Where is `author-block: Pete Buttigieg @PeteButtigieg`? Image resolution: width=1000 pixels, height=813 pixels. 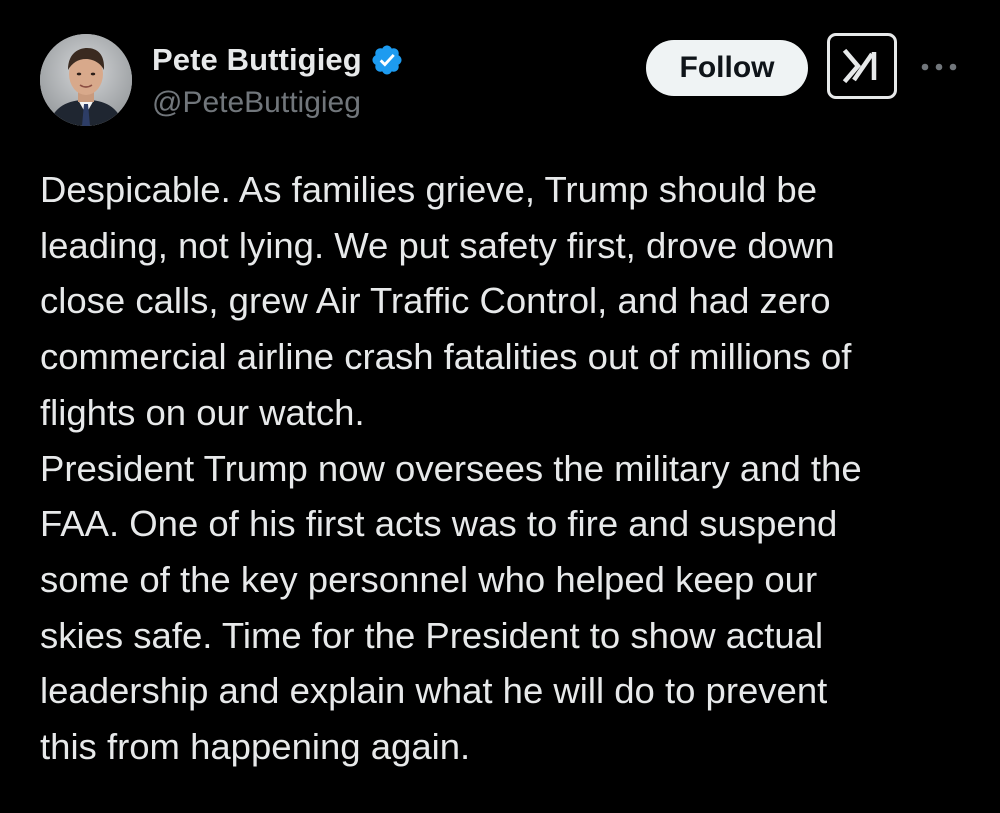 author-block: Pete Buttigieg @PeteButtigieg is located at coordinates (278, 80).